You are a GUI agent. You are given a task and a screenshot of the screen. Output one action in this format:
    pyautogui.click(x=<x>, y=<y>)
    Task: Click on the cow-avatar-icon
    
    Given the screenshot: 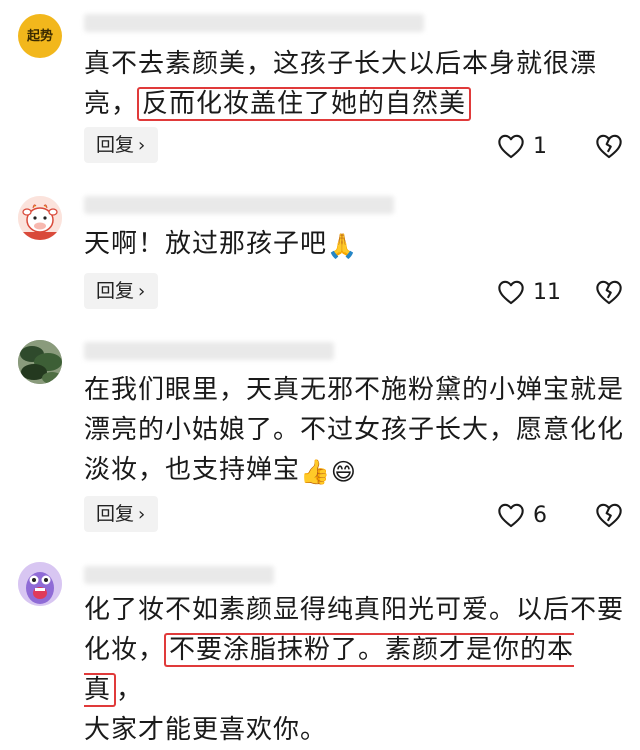 What is the action you would take?
    pyautogui.click(x=40, y=218)
    